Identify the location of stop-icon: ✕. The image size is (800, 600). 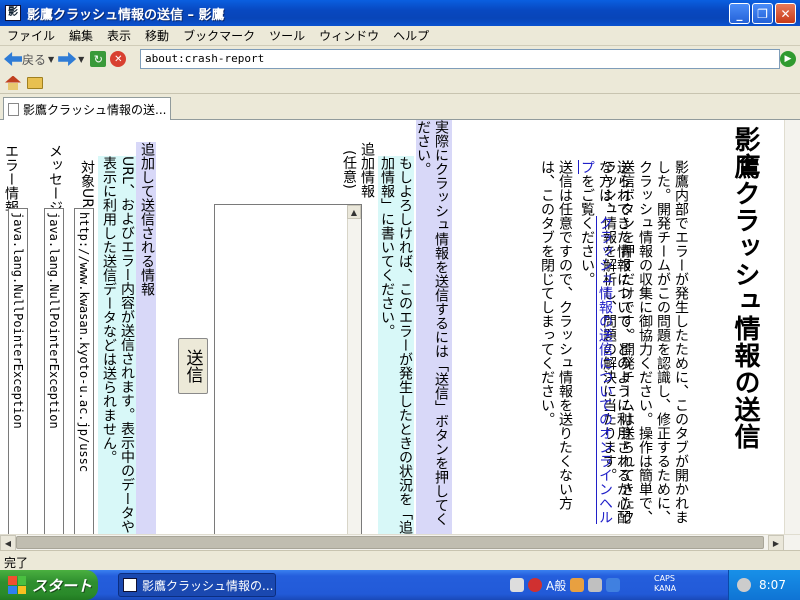
(118, 59).